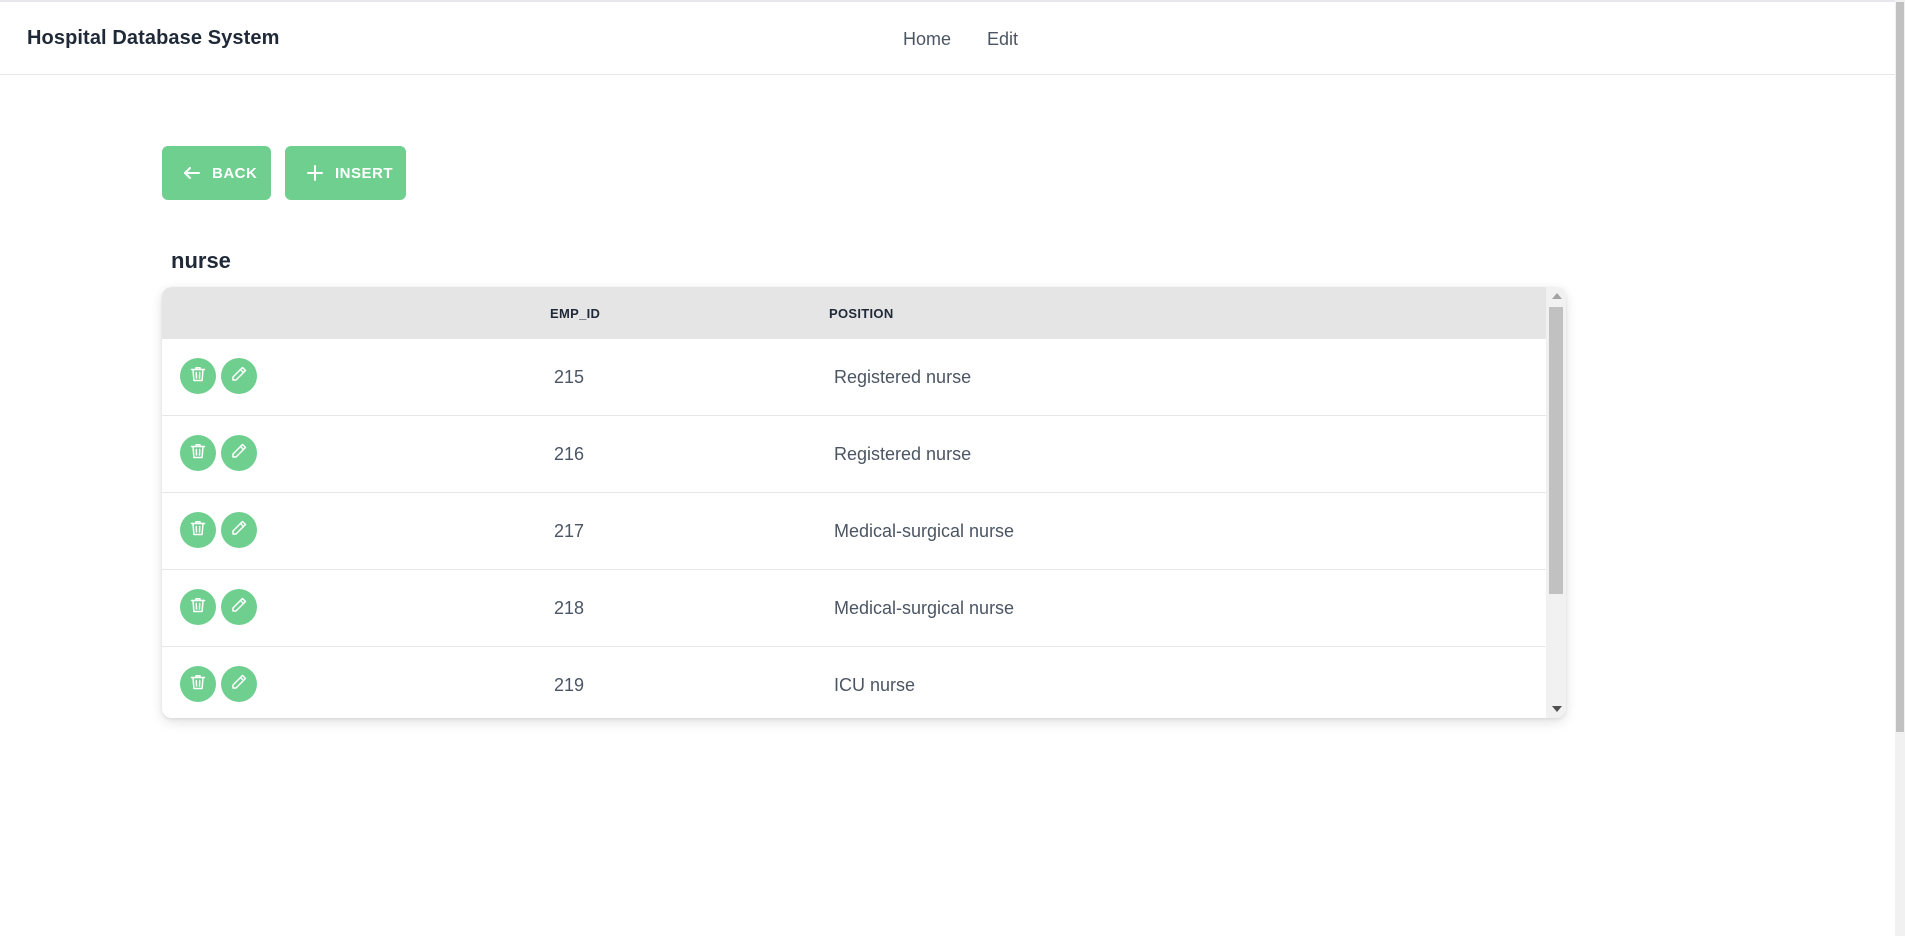  I want to click on table-scroll-thumb, so click(1556, 450).